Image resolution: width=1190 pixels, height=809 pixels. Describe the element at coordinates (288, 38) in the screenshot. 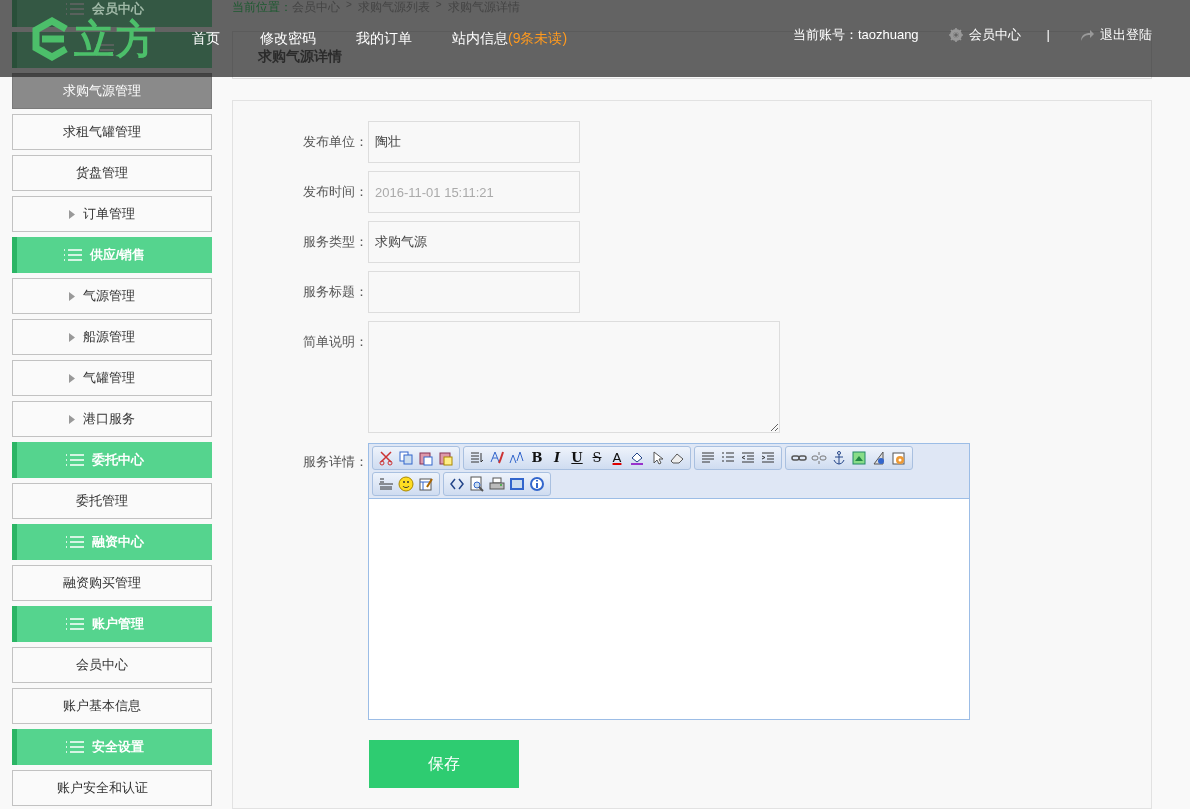

I see `nav-link: 修改密码` at that location.